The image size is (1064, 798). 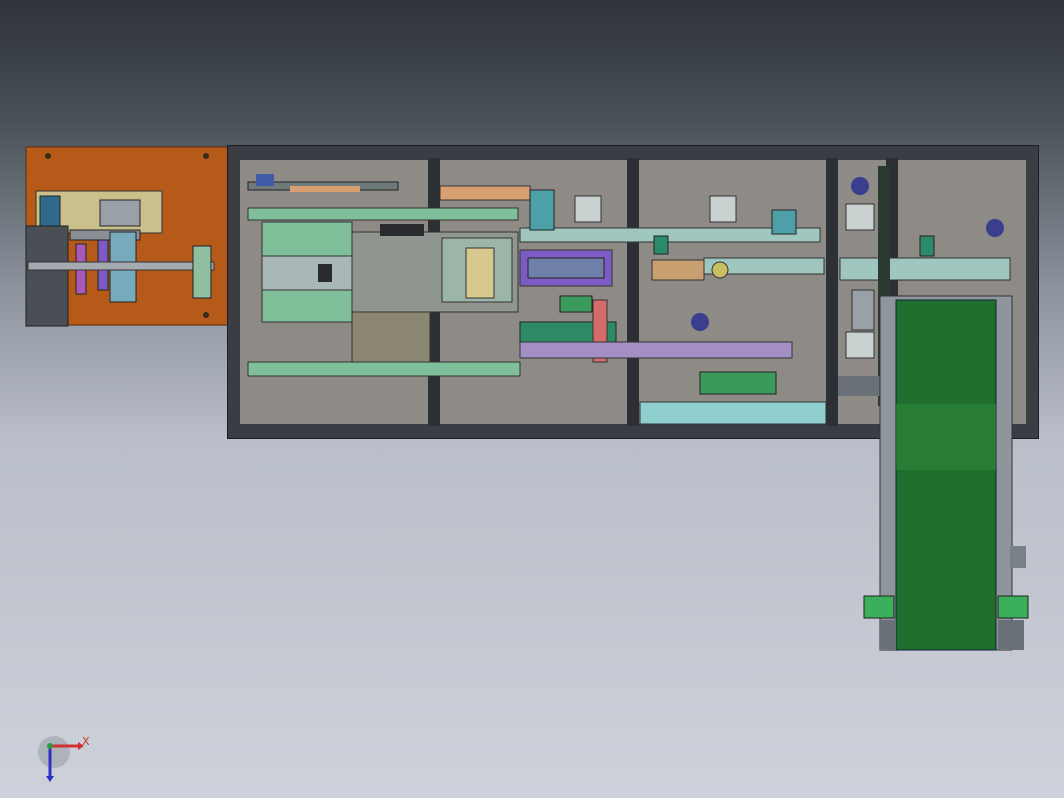 I want to click on drive-plate-assembly, so click(x=127, y=236).